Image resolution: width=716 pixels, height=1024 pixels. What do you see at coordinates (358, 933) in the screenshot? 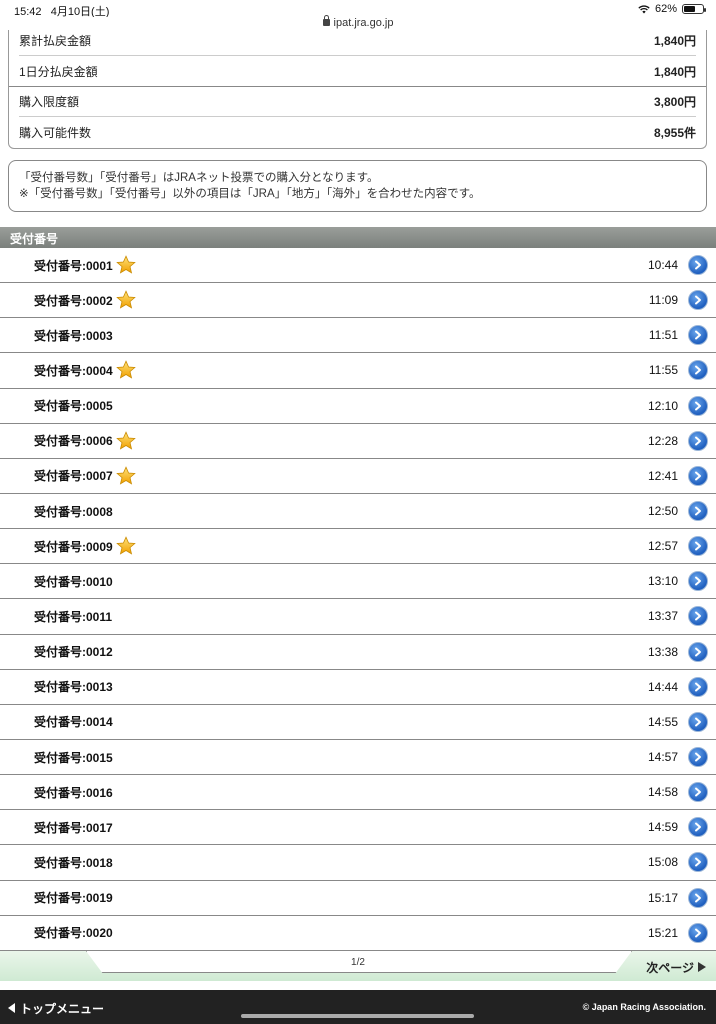
I see `list-item: 受付番号:0020 15:21` at bounding box center [358, 933].